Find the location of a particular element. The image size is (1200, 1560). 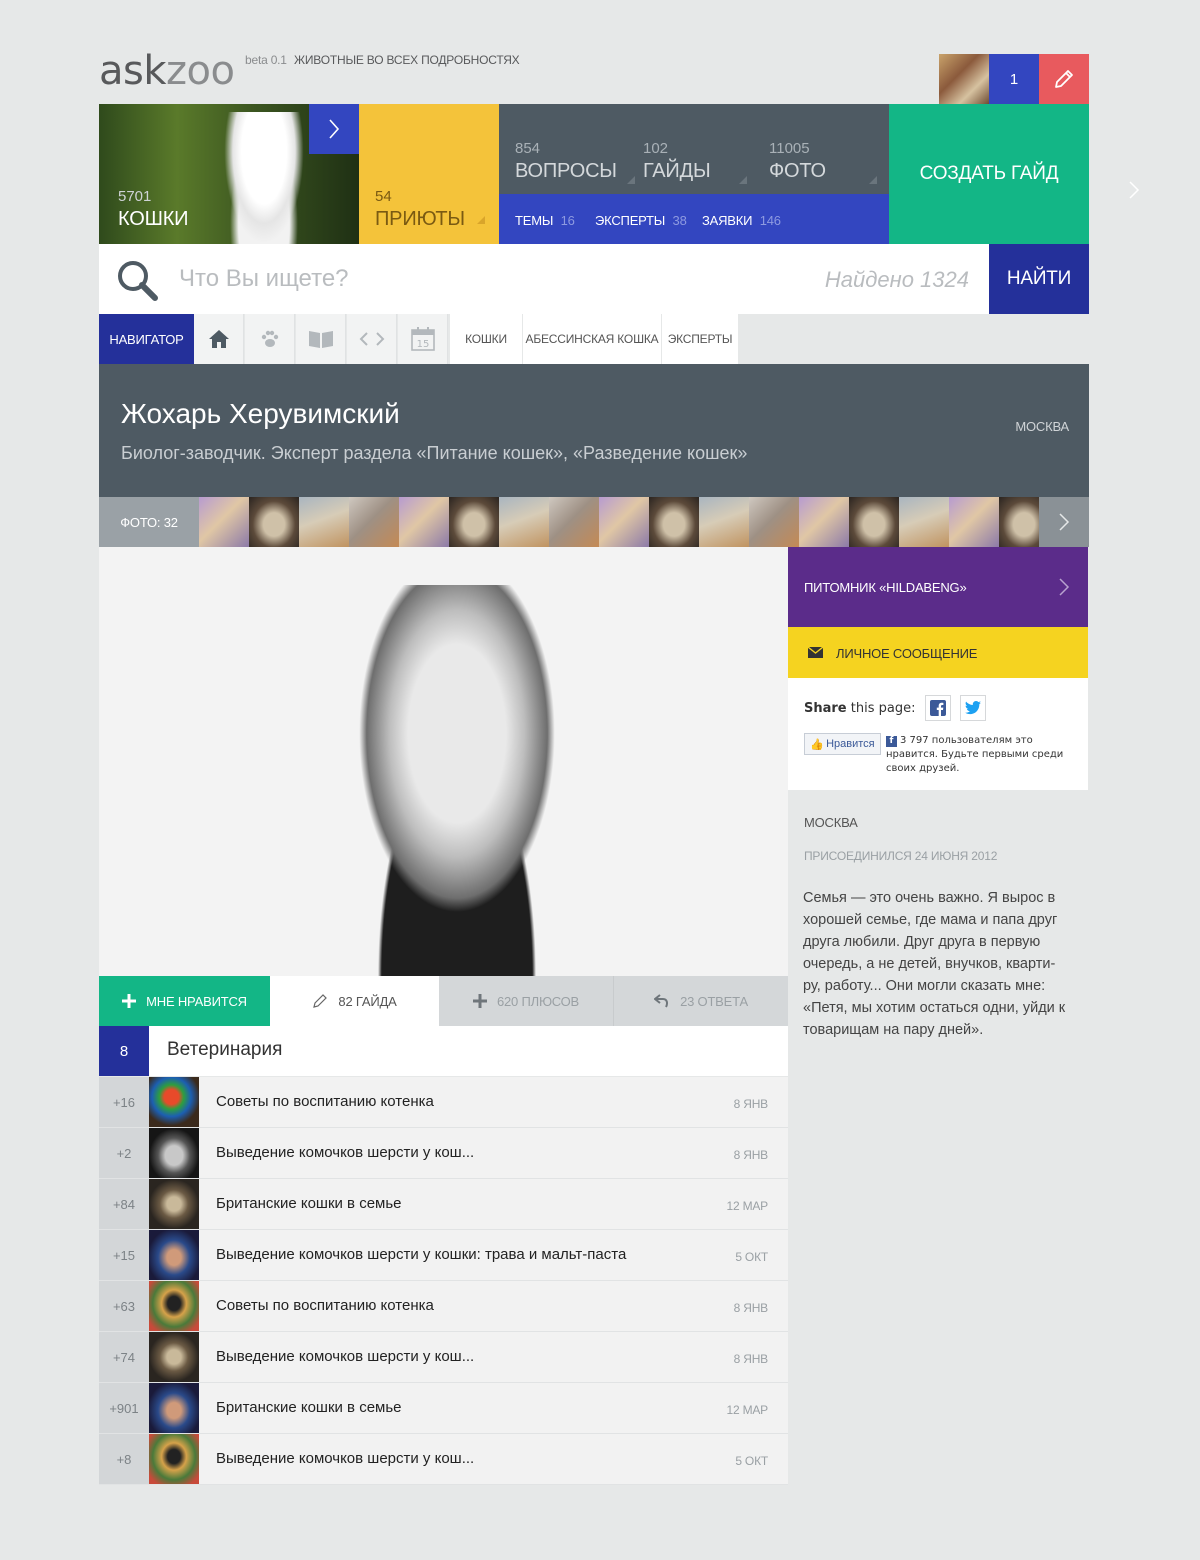

notifications-button: 1 is located at coordinates (1014, 79).